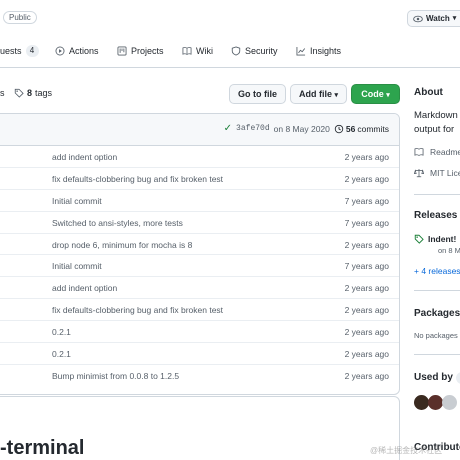 The image size is (460, 460). What do you see at coordinates (419, 173) in the screenshot?
I see `law-icon` at bounding box center [419, 173].